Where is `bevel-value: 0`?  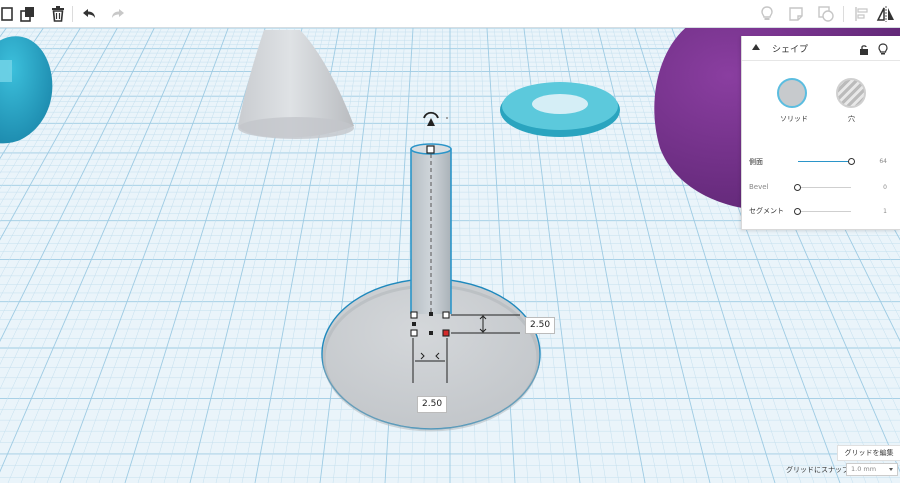
bevel-value: 0 is located at coordinates (885, 187).